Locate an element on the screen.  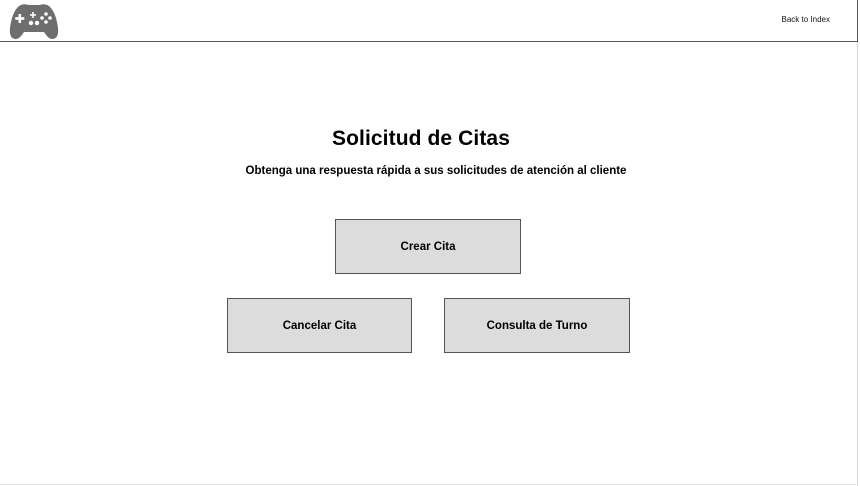
consulta-turno-button: Consulta de Turno is located at coordinates (537, 325).